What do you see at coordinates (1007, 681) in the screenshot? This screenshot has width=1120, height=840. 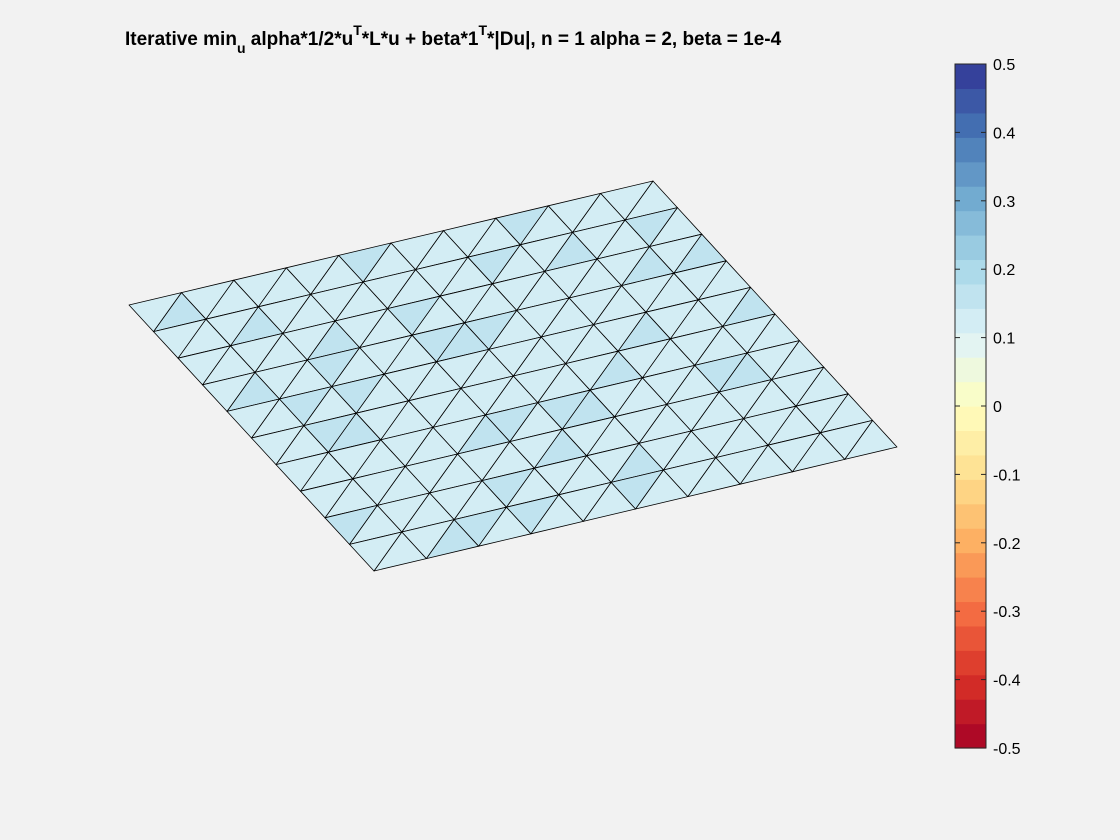 I see `colorbar-tick-label: -0.4` at bounding box center [1007, 681].